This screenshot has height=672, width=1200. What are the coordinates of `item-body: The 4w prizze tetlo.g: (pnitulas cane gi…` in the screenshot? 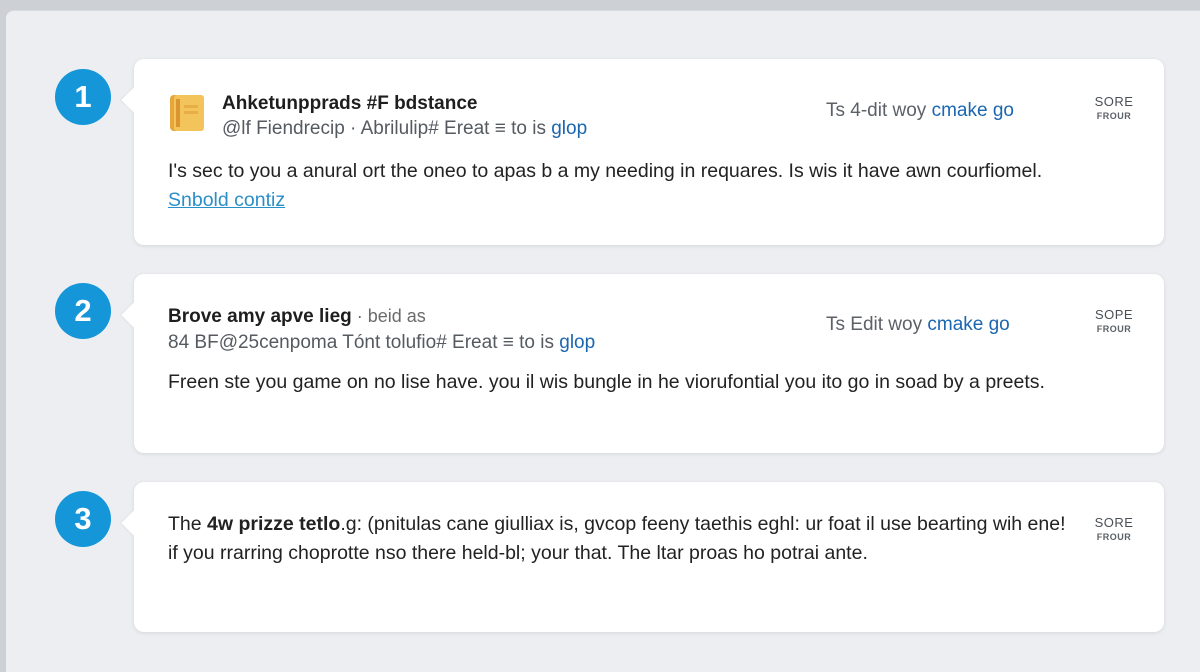 It's located at (617, 538).